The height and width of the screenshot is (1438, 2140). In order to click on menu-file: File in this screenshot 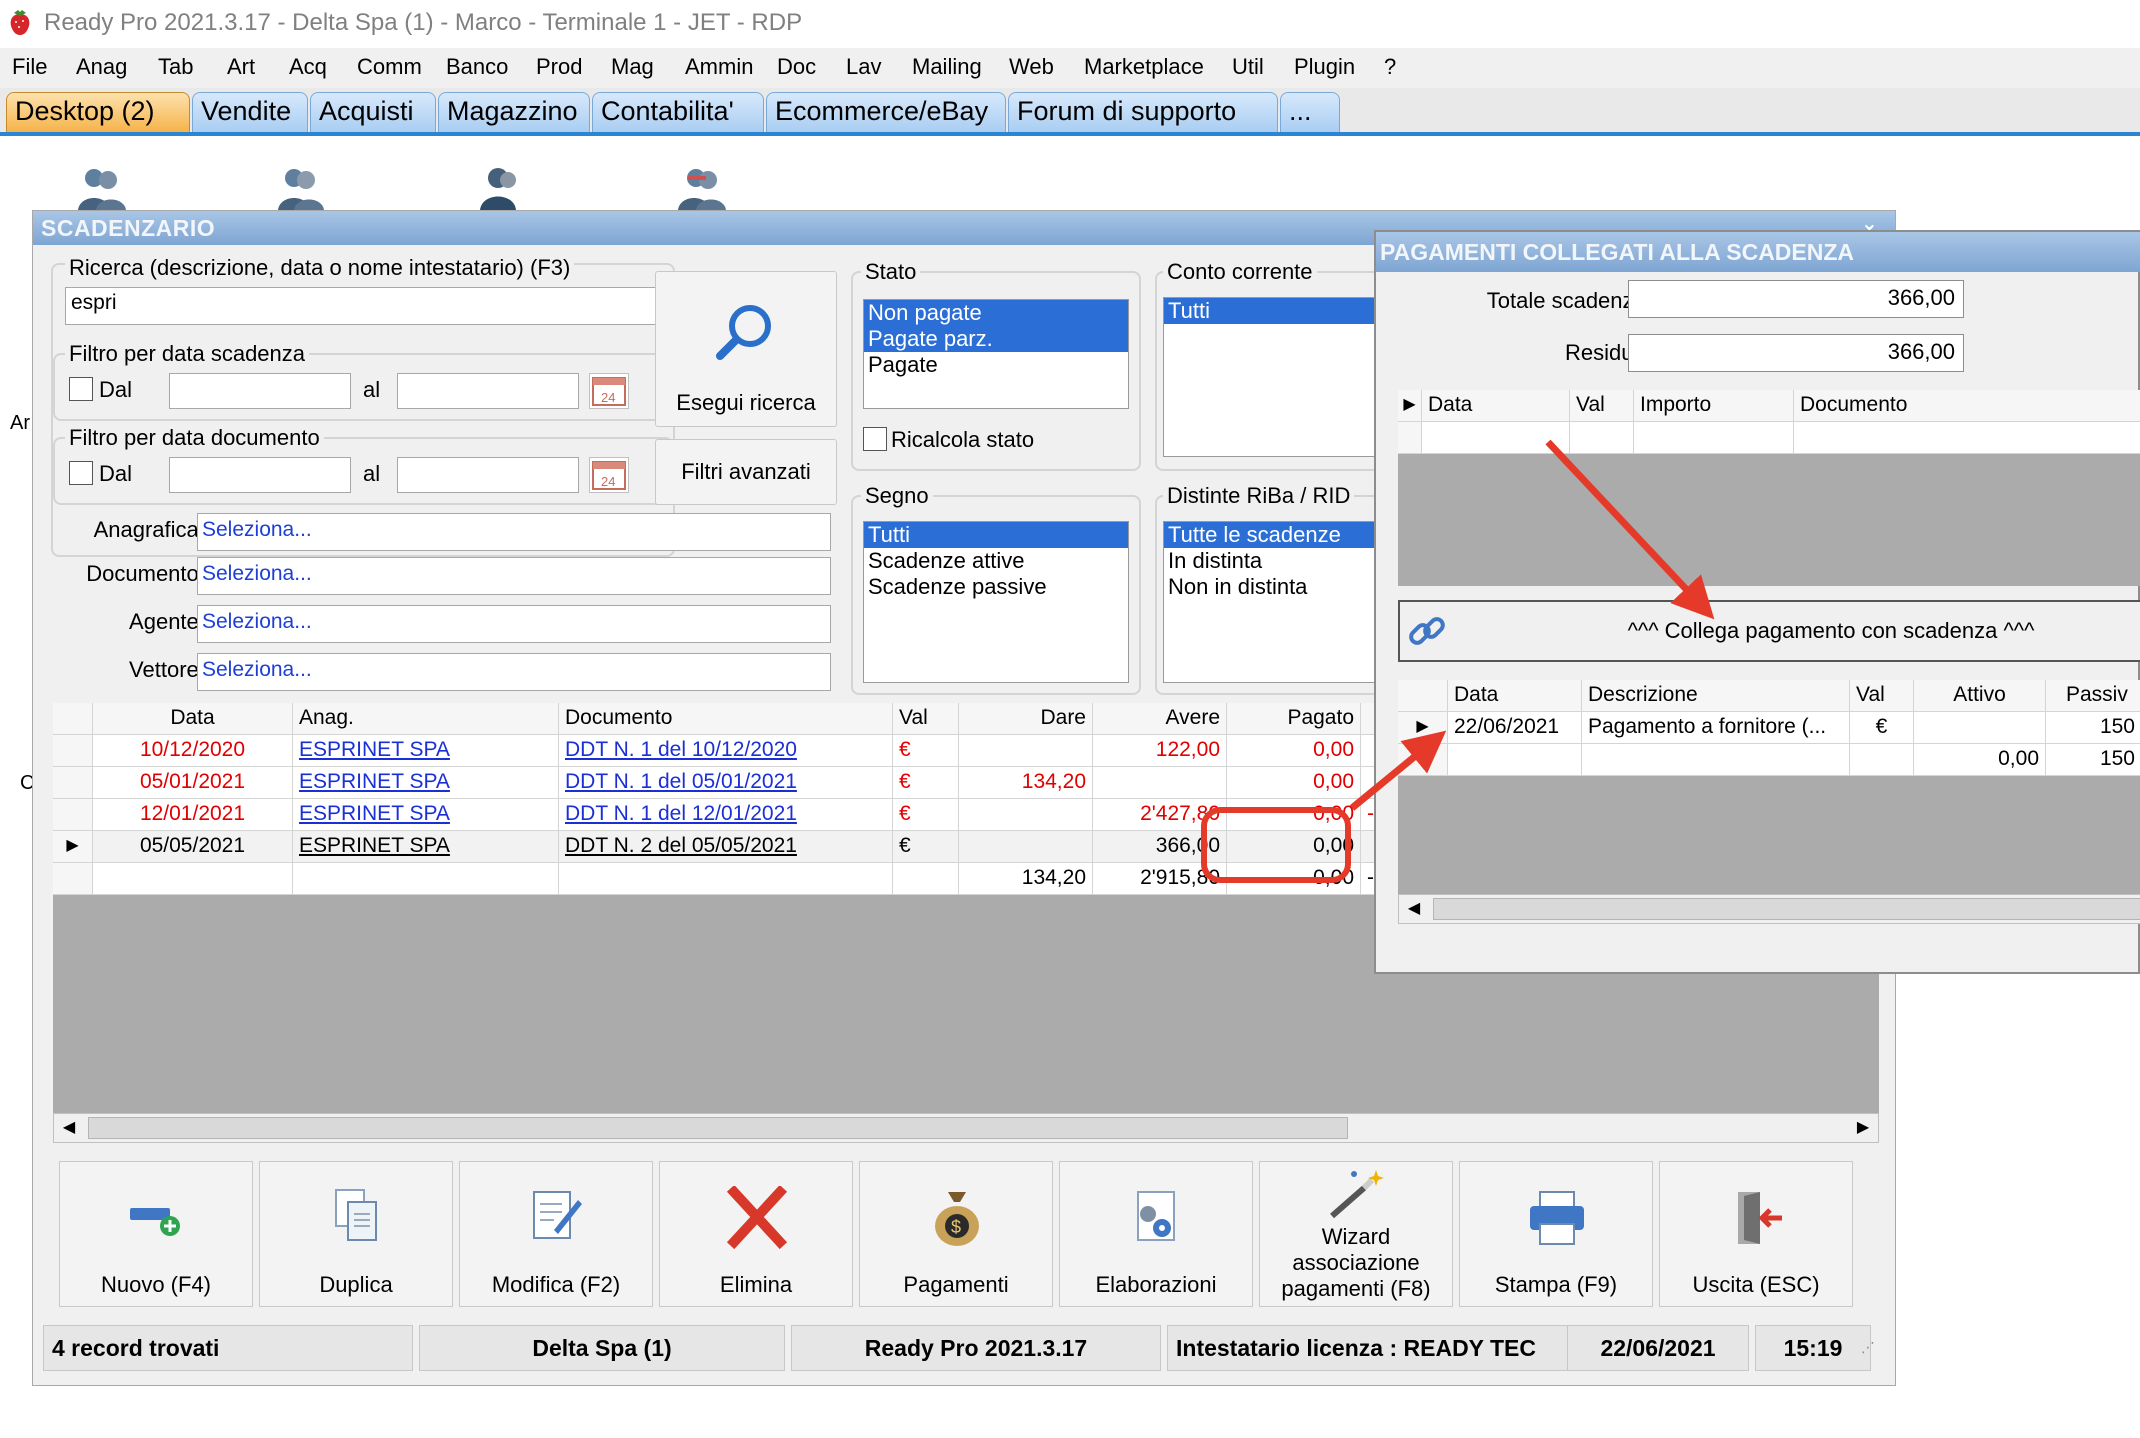, I will do `click(29, 67)`.